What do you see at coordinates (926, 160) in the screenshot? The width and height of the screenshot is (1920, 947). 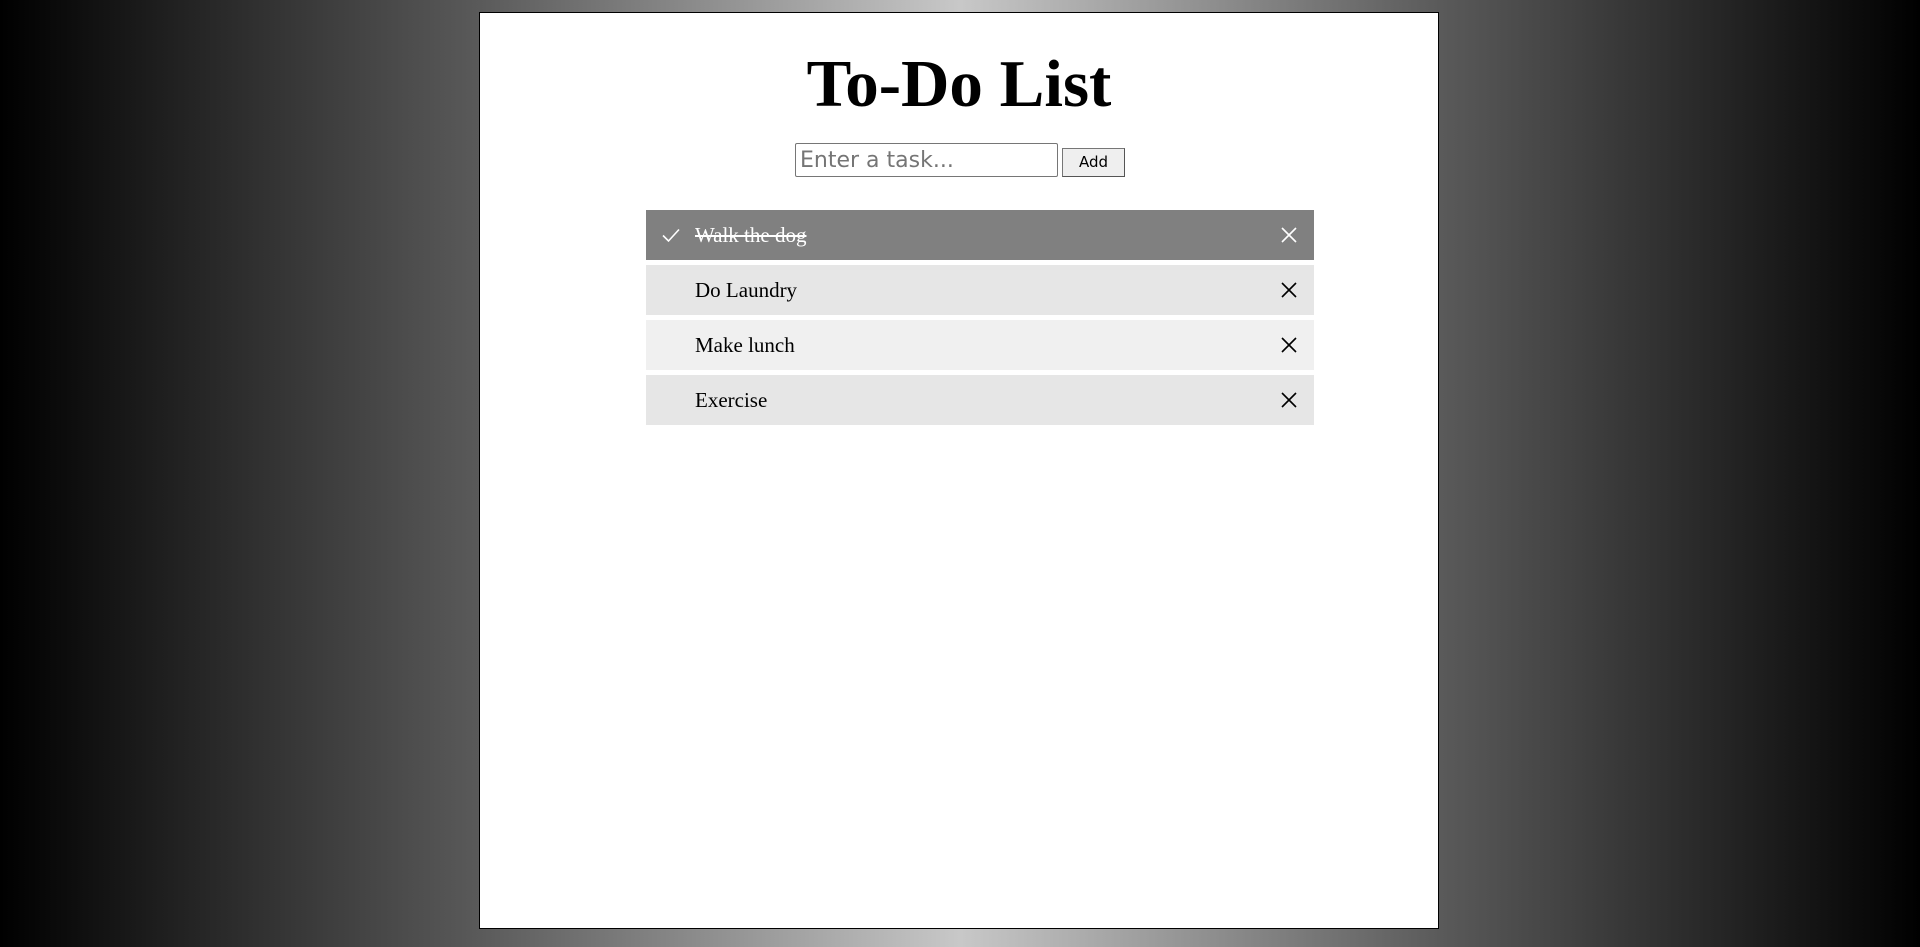 I see `task-input` at bounding box center [926, 160].